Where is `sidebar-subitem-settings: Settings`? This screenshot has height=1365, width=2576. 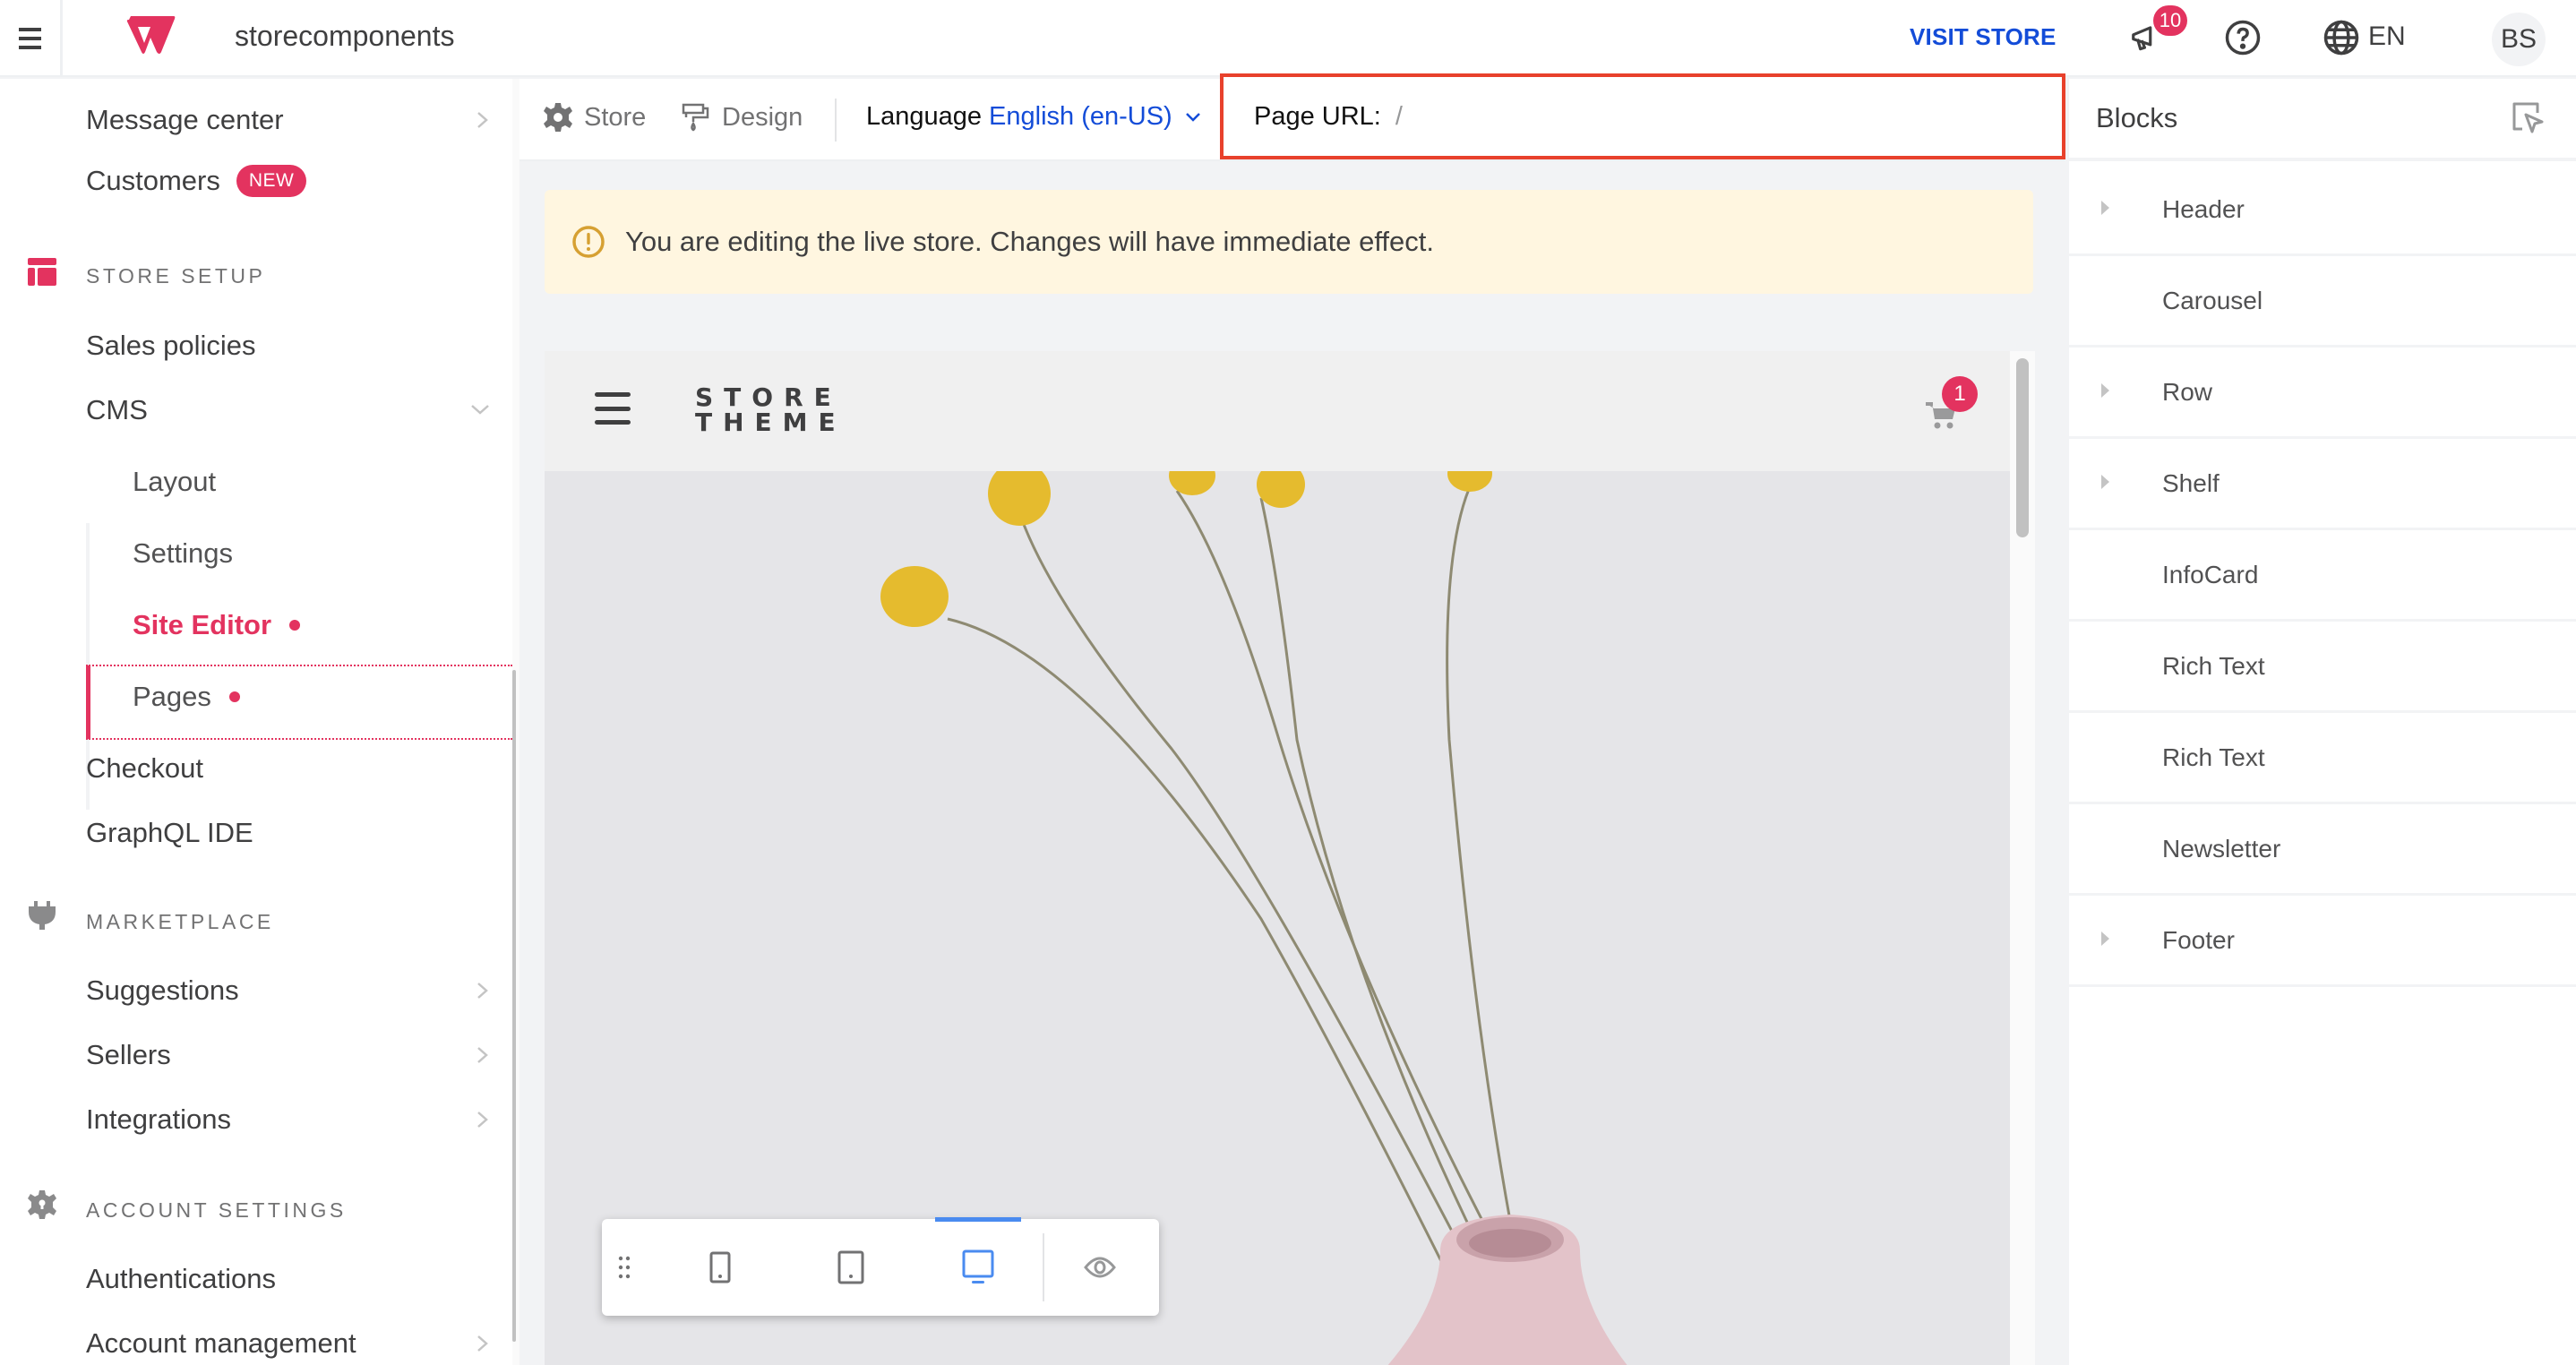 sidebar-subitem-settings: Settings is located at coordinates (183, 553).